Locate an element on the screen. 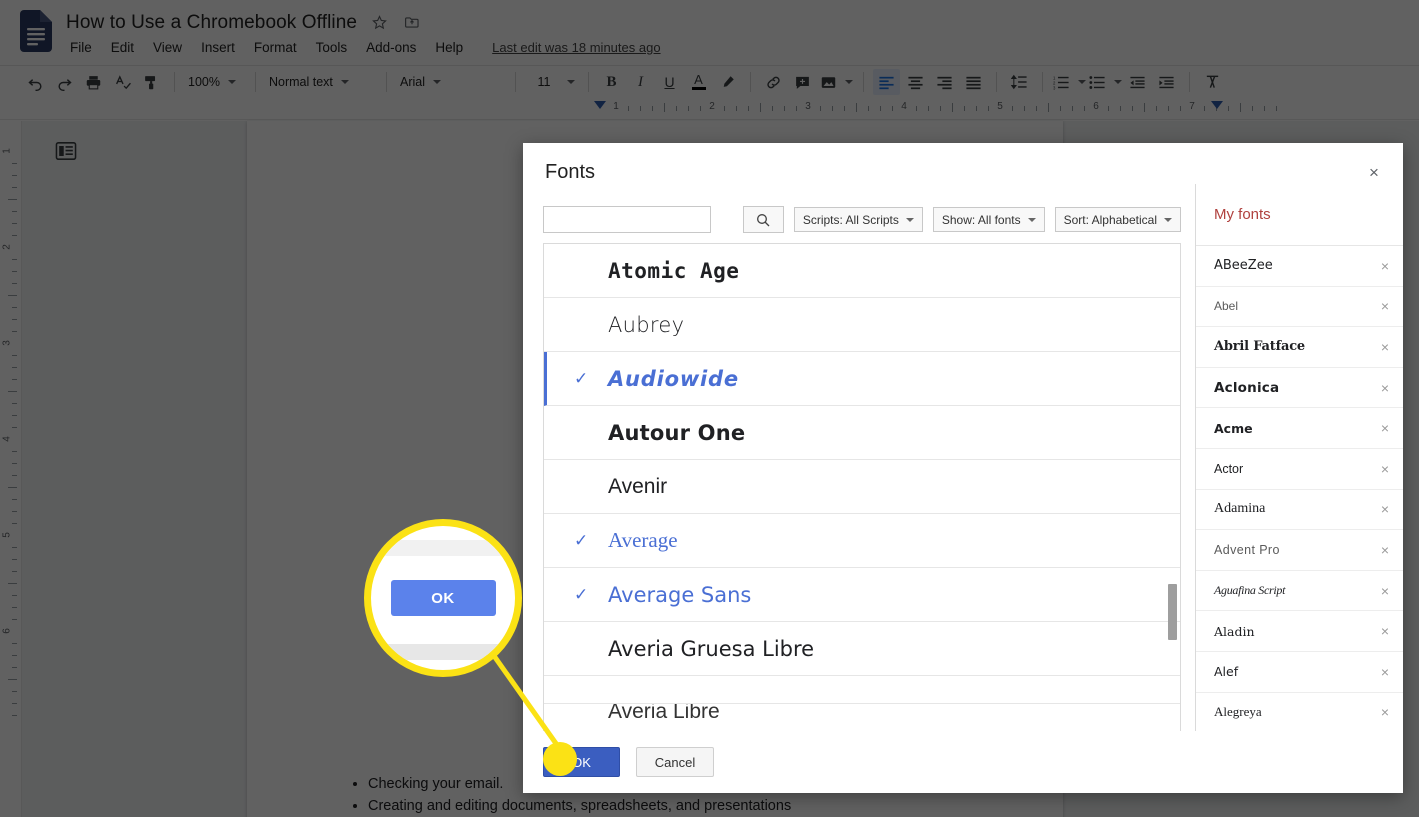  my-font-name-label: Aclonica is located at coordinates (1247, 387).